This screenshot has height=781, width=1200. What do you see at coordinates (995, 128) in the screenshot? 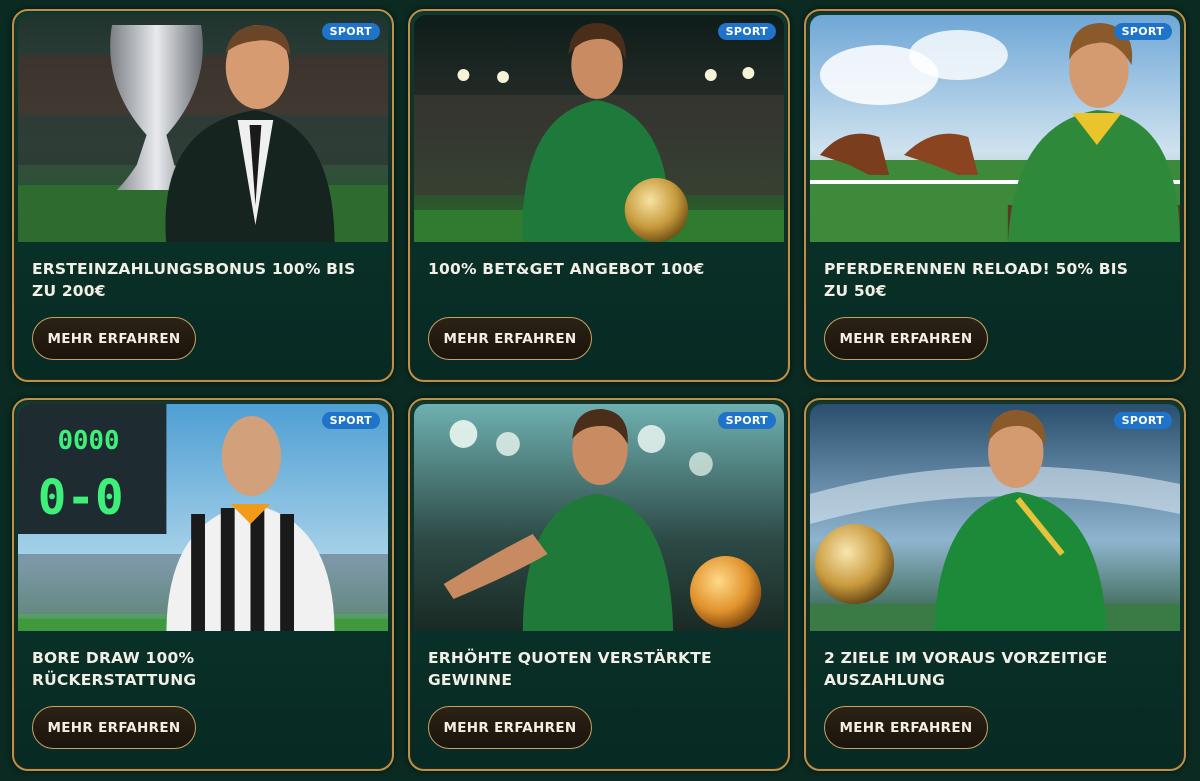
I see `promo-image-horse-racing` at bounding box center [995, 128].